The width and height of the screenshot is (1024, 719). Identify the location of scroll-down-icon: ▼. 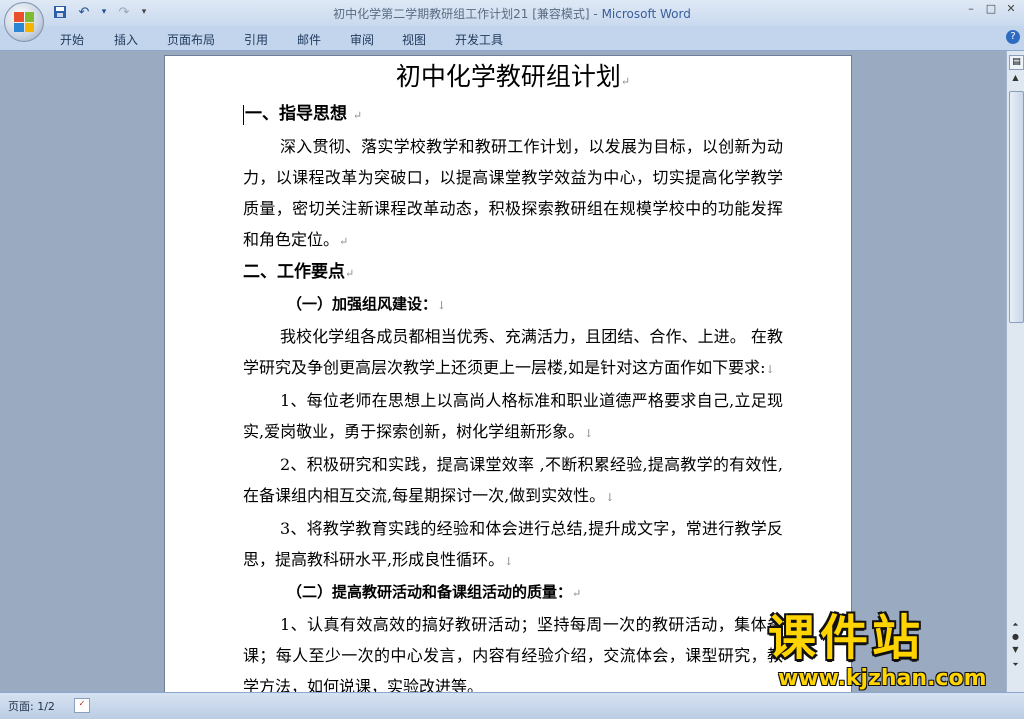
(1015, 651).